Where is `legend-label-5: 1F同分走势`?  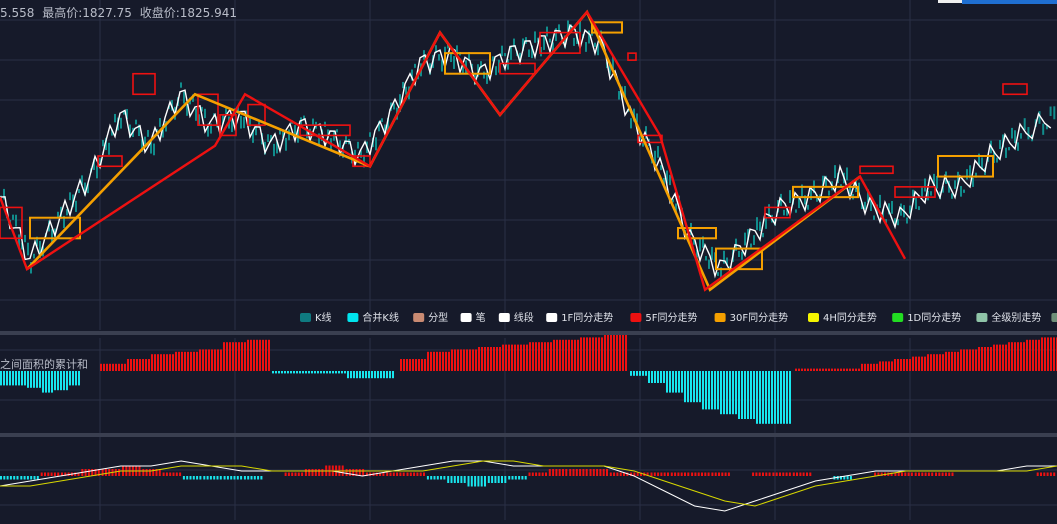 legend-label-5: 1F同分走势 is located at coordinates (587, 317).